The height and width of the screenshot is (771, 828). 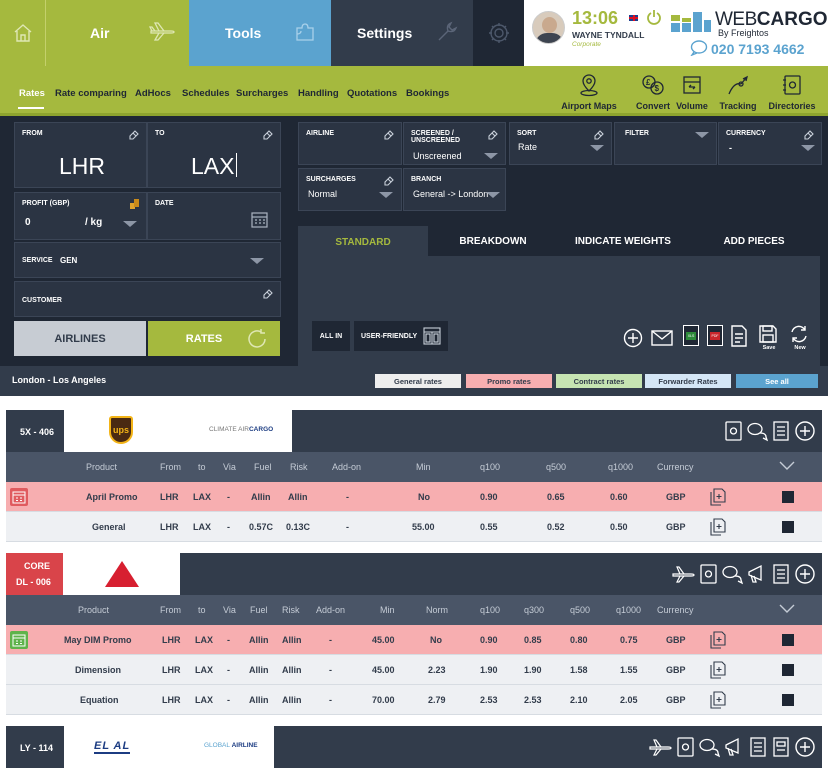 I want to click on legend-contract-rates: Contract rates, so click(x=599, y=381).